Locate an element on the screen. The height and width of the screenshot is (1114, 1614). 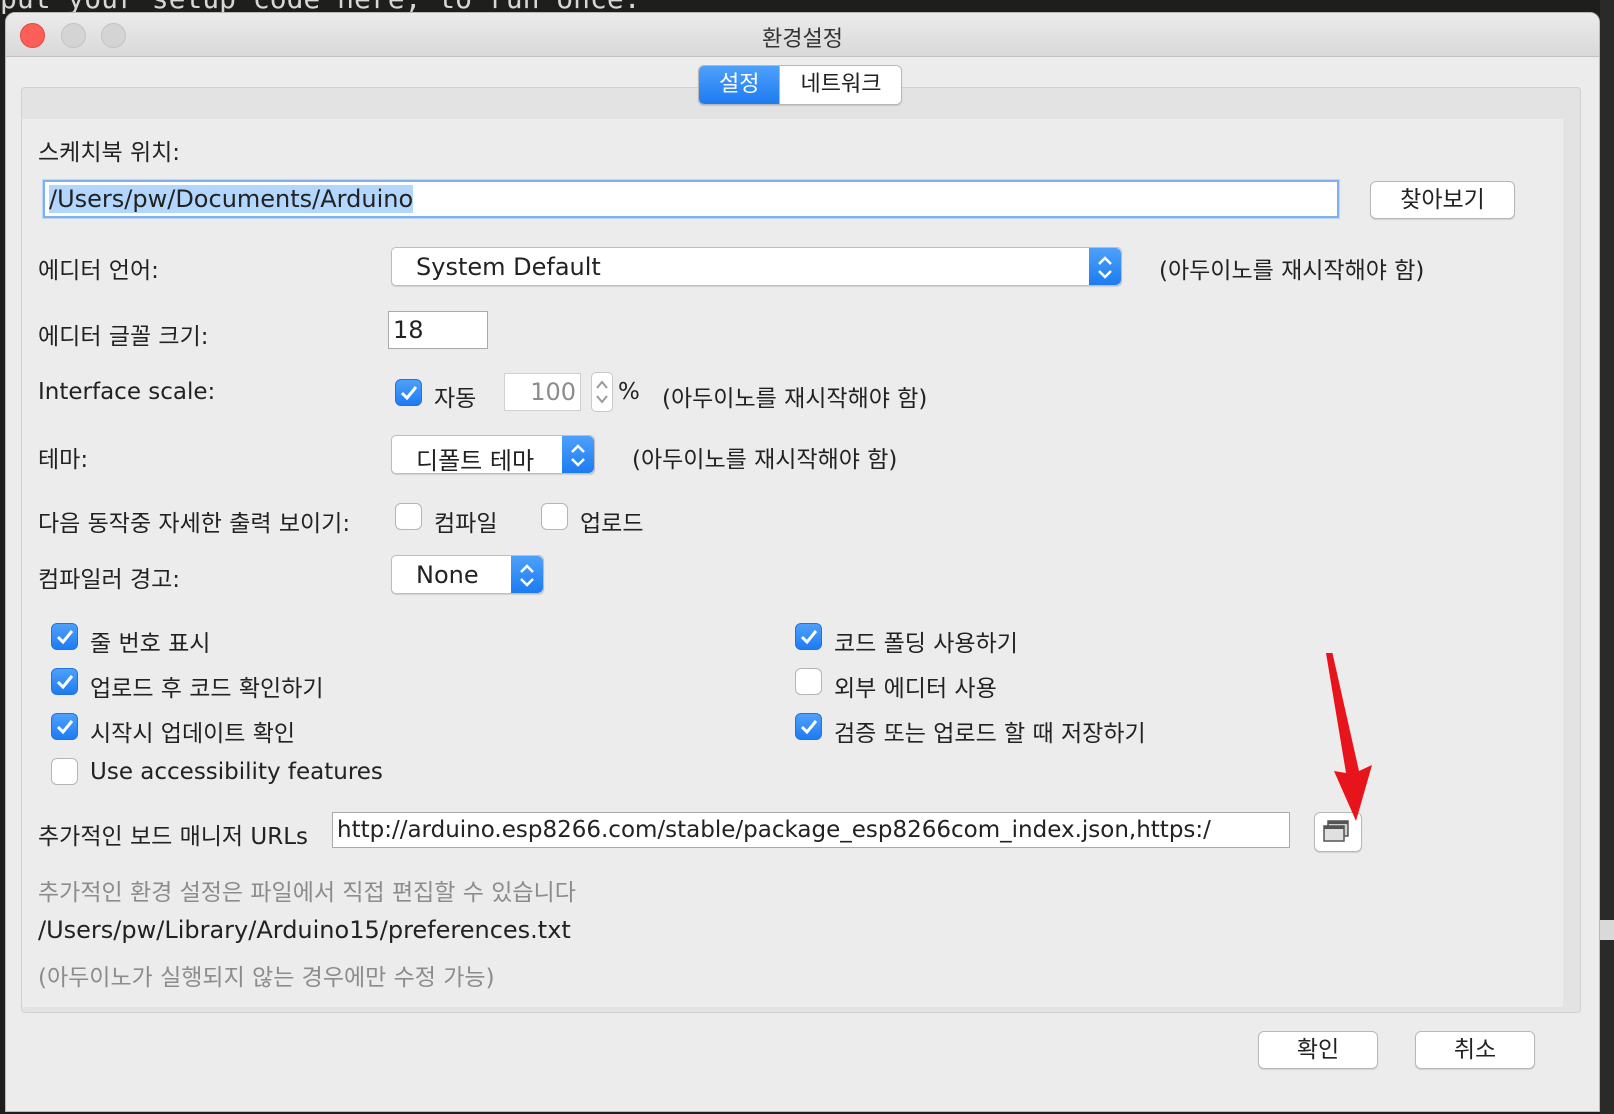
font-size-label: 에디터 글꼴 크기: is located at coordinates (123, 337).